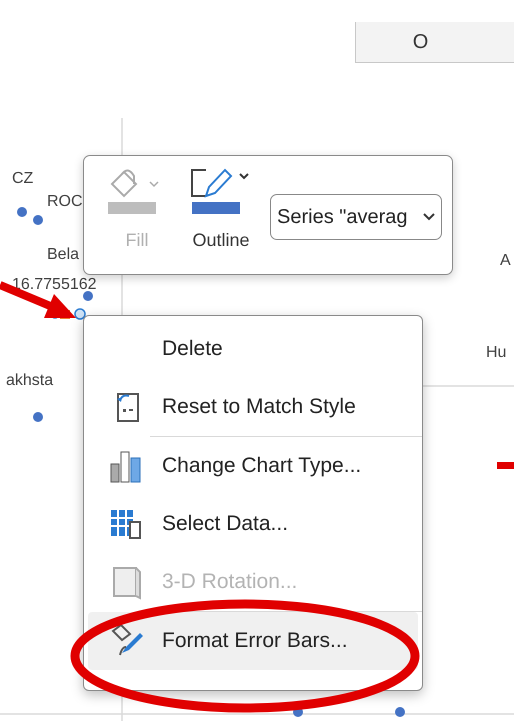 The image size is (514, 721). Describe the element at coordinates (496, 353) in the screenshot. I see `data-label: Hu` at that location.